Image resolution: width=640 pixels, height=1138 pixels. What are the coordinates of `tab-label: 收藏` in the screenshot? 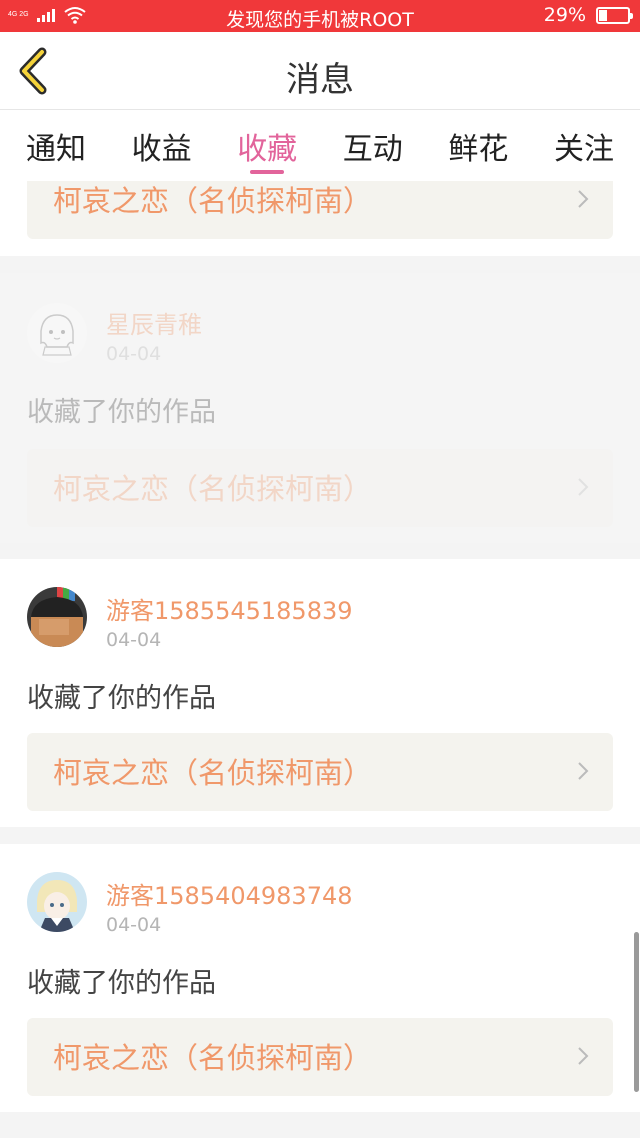 It's located at (267, 149).